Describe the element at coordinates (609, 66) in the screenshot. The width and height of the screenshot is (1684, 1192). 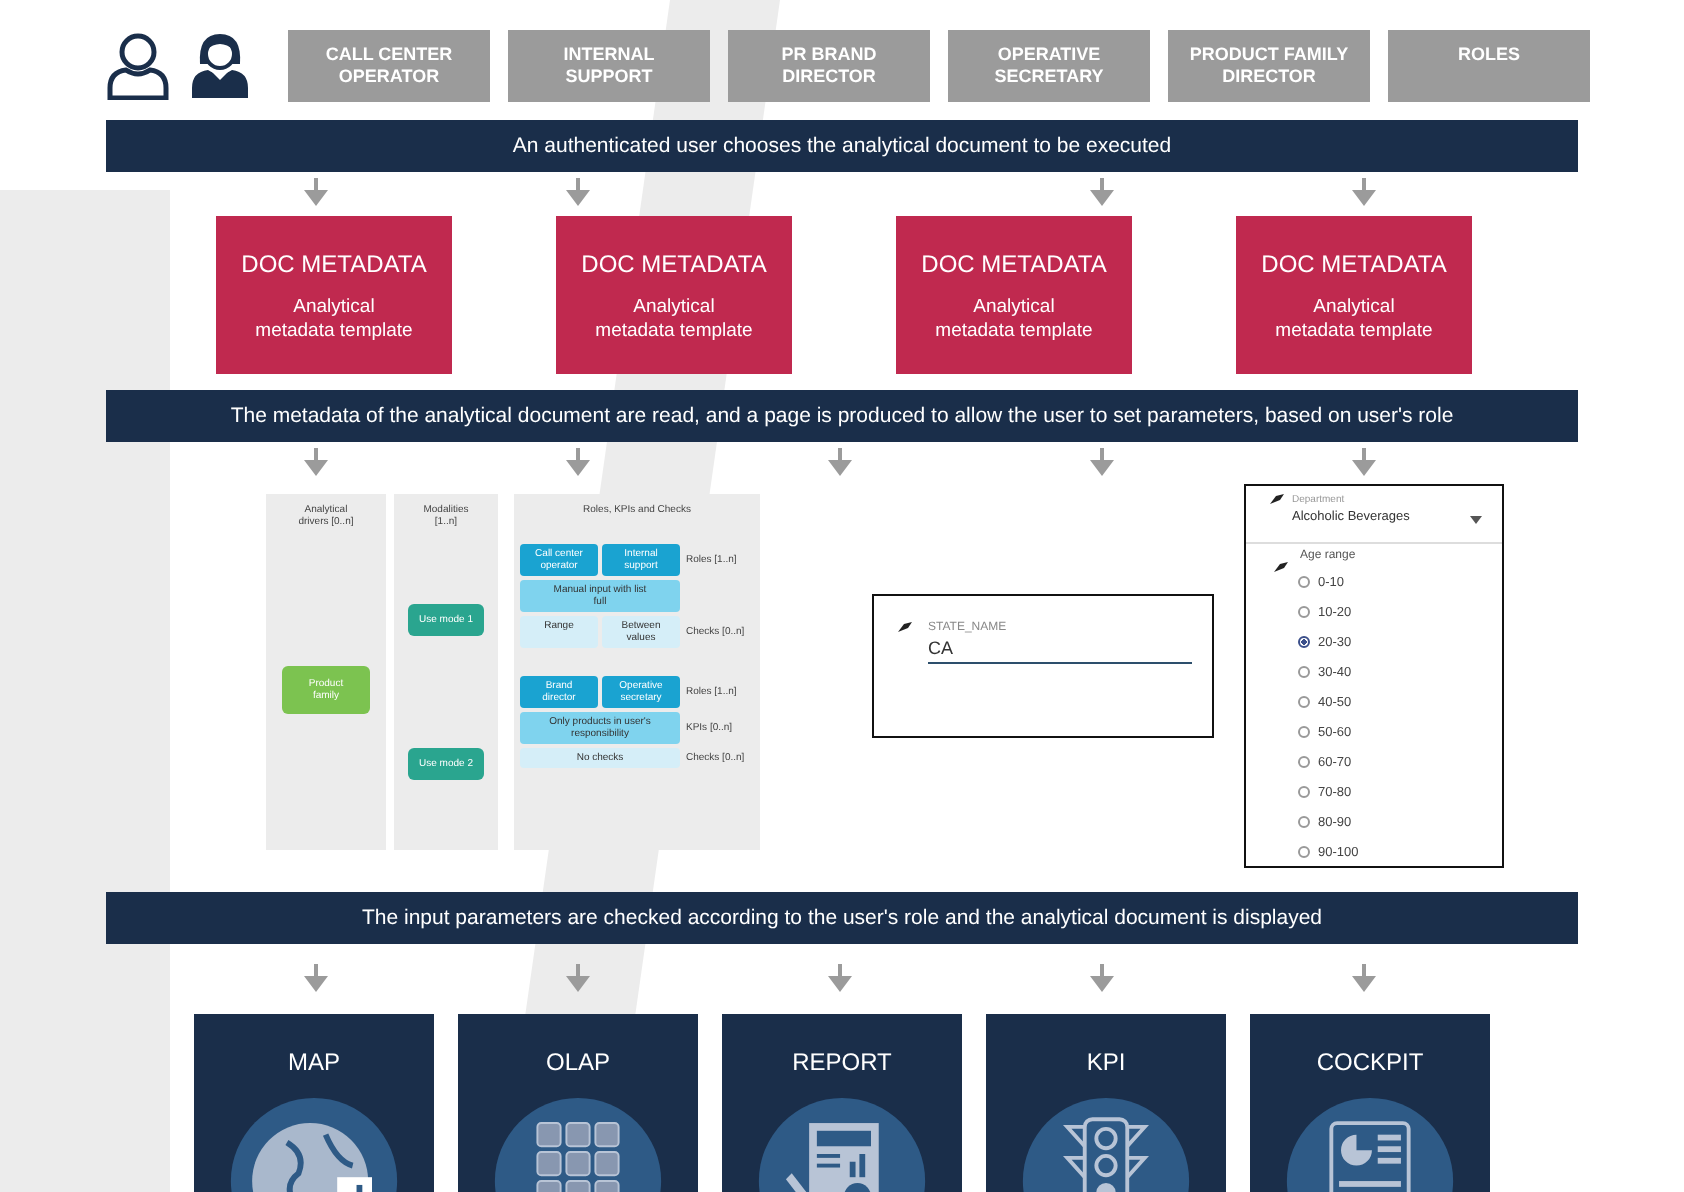
I see `role-box: INTERNAL SUPPORT` at that location.